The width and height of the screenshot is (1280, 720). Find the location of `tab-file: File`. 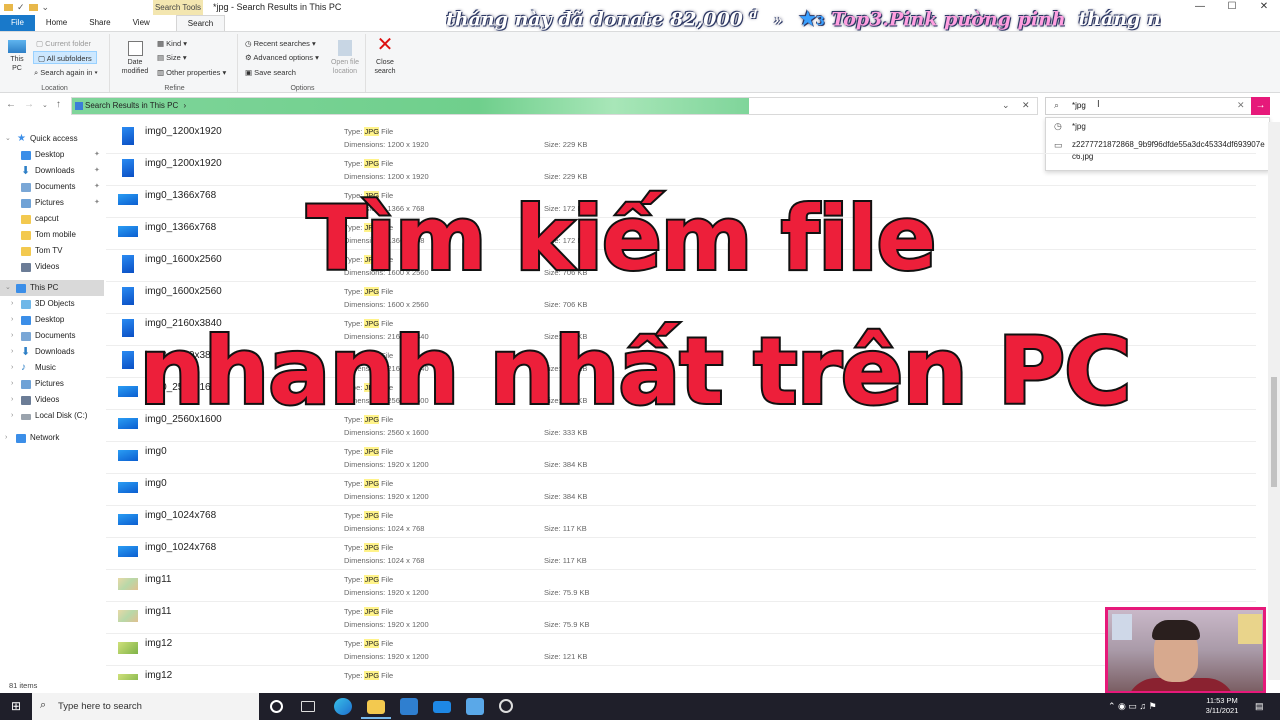

tab-file: File is located at coordinates (17, 23).